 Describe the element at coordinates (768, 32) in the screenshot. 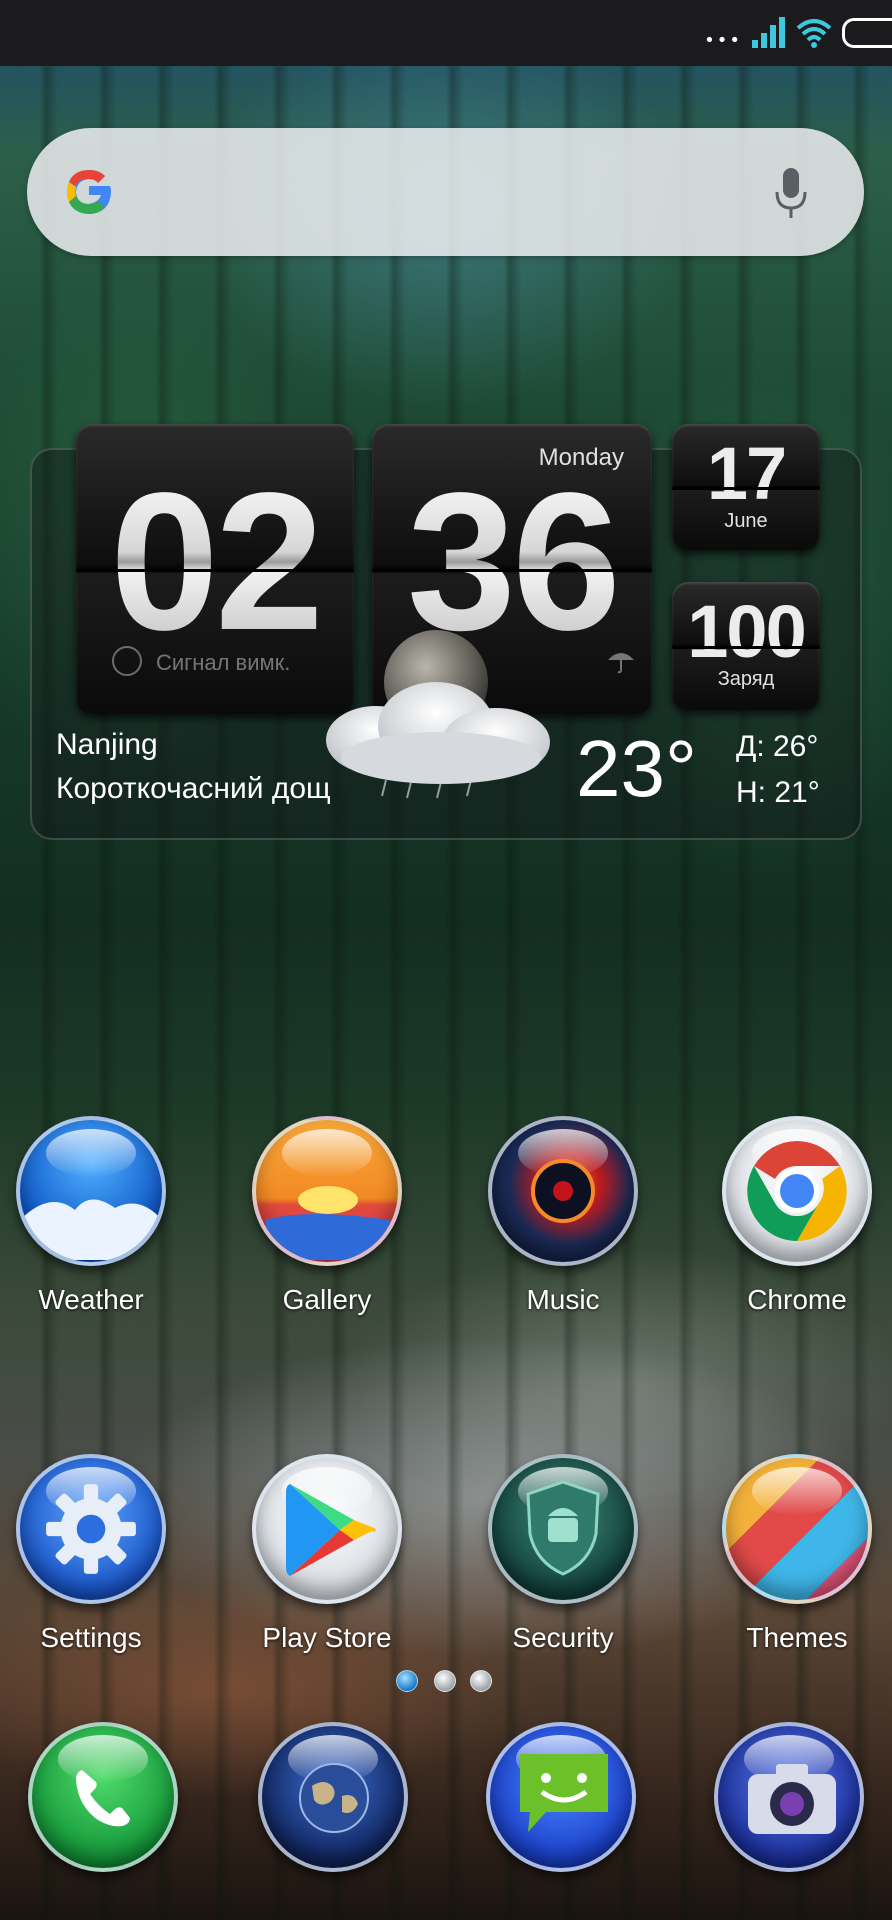

I see `cell-signal-icon` at that location.